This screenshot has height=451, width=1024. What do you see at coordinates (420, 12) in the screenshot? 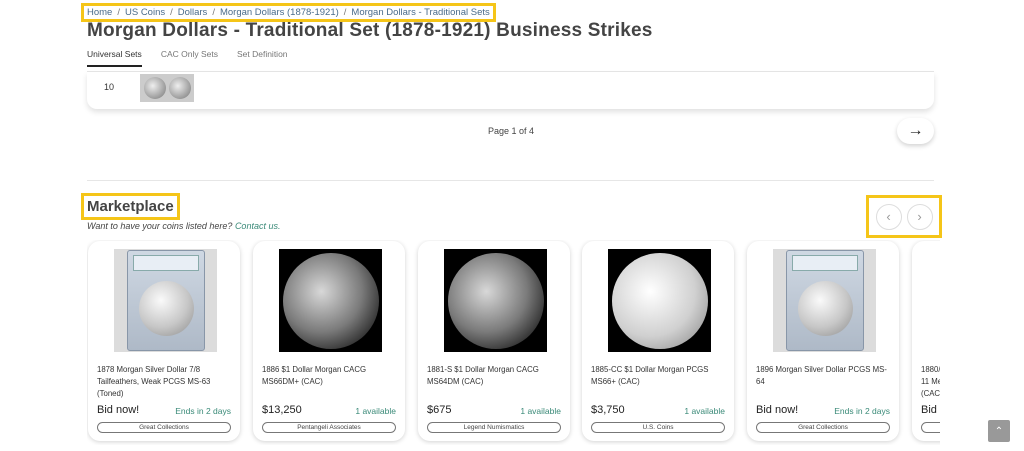
I see `breadcrumb-traditional-sets: Morgan Dollars - Traditional Sets` at bounding box center [420, 12].